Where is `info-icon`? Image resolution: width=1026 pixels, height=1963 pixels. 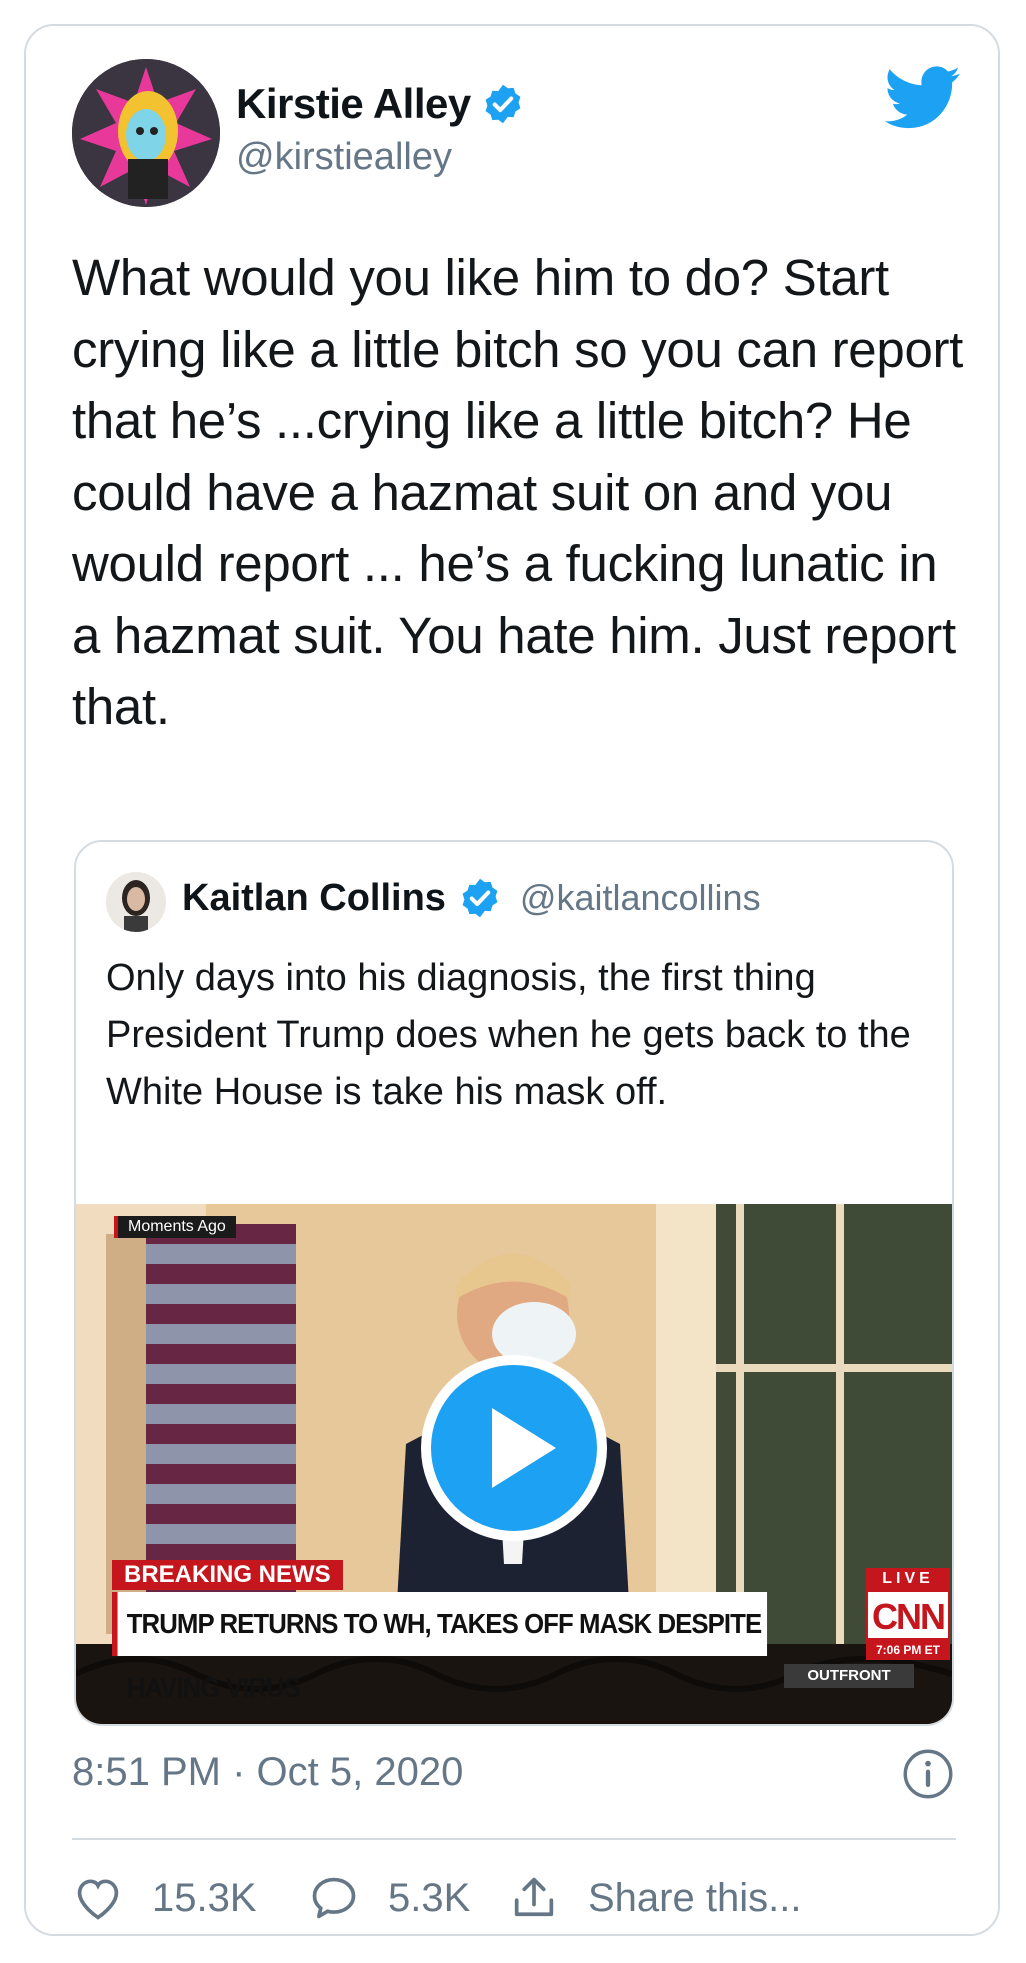 info-icon is located at coordinates (928, 1774).